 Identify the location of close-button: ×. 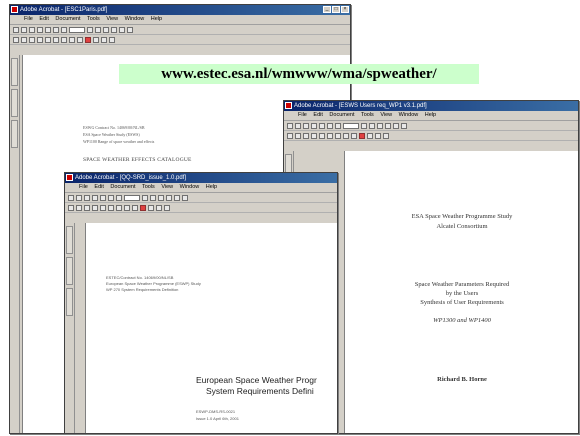
(345, 9).